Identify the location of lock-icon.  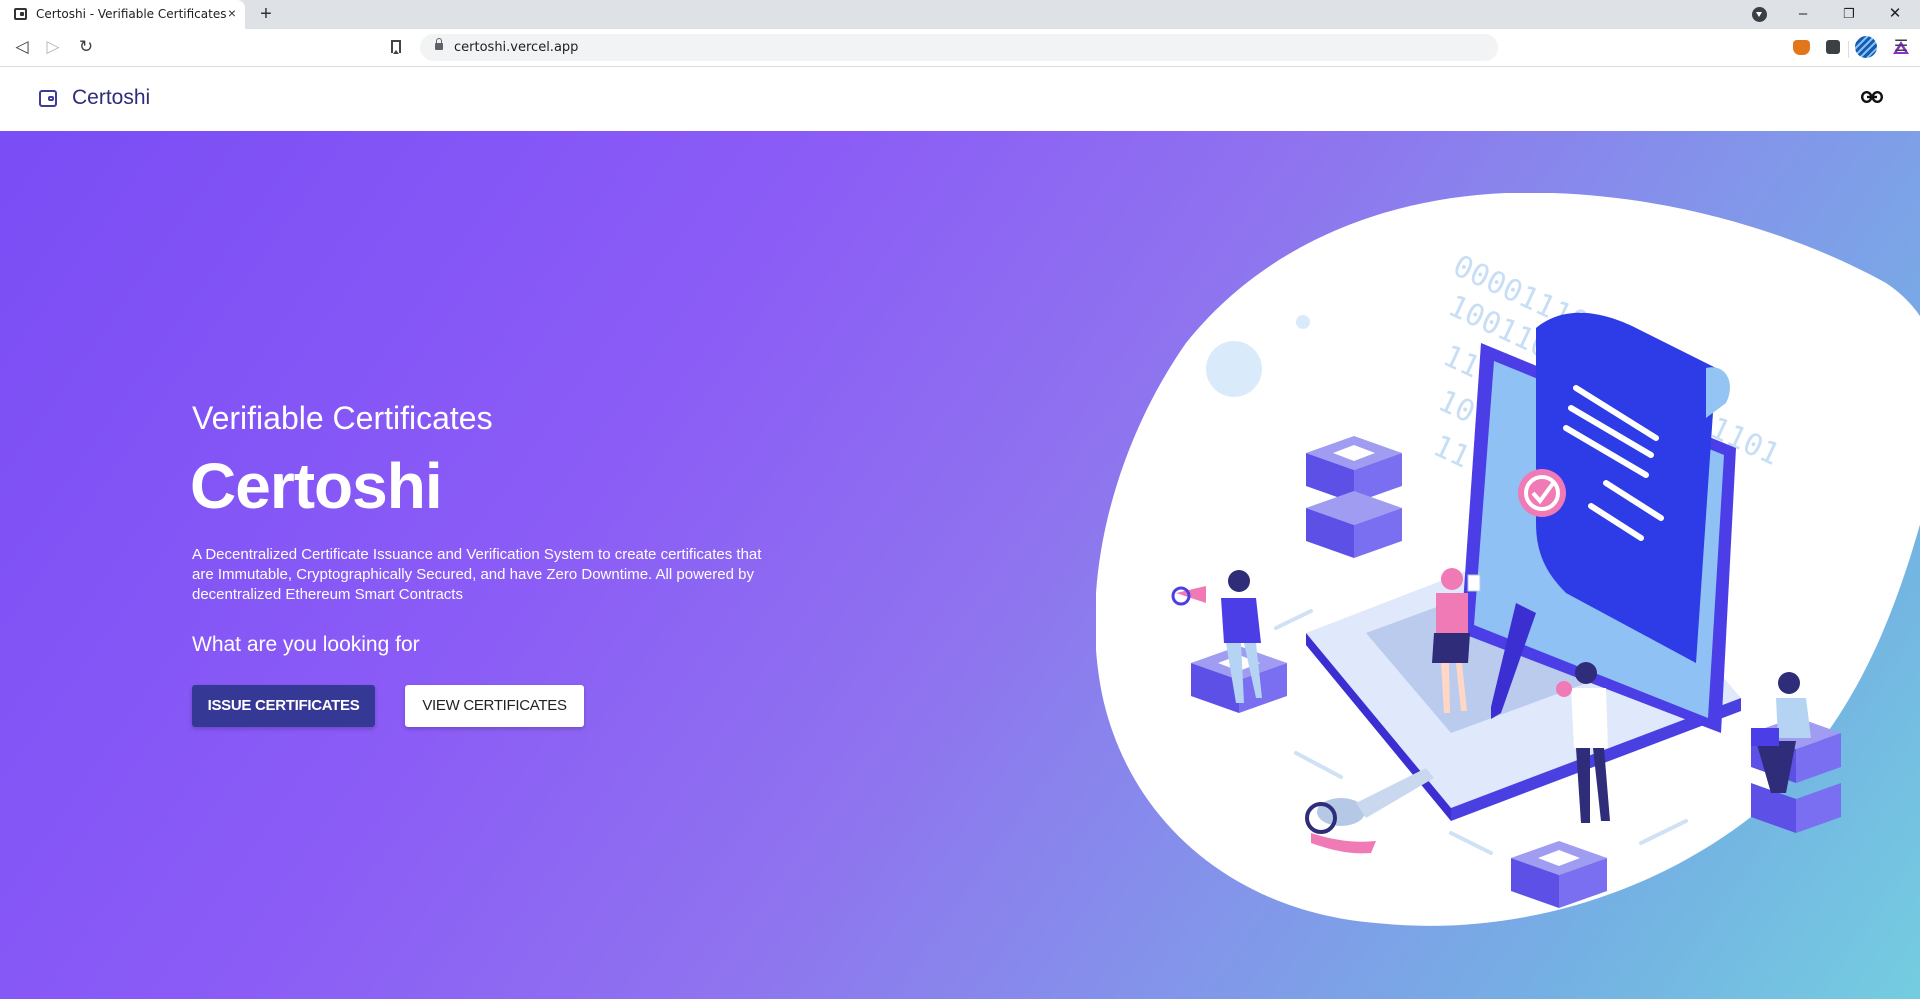
(439, 44).